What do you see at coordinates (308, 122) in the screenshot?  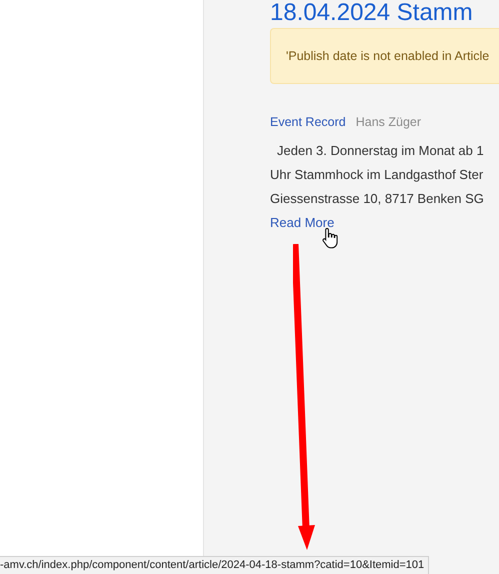 I see `category-link: Event Record` at bounding box center [308, 122].